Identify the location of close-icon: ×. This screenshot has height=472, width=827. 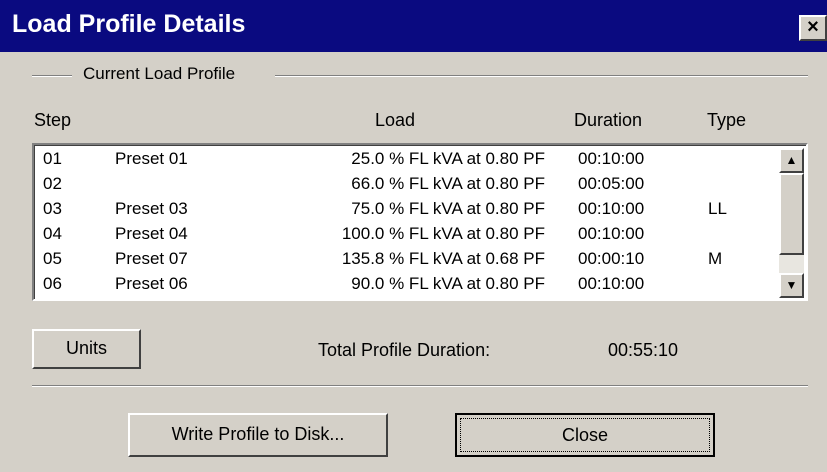
(813, 28).